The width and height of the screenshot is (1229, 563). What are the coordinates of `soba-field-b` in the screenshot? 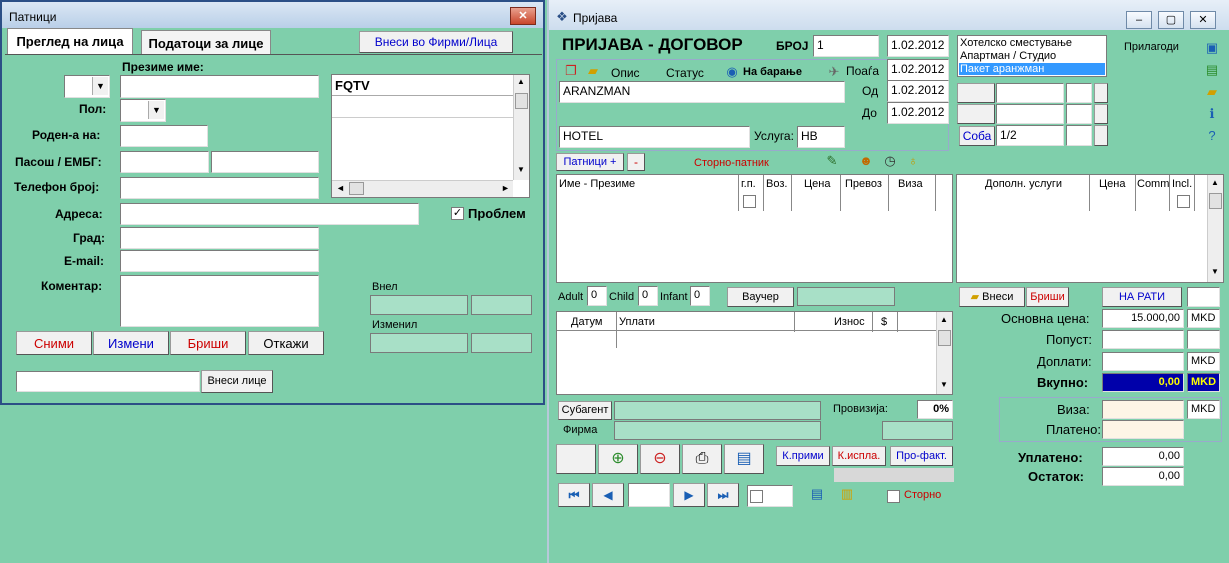 It's located at (1079, 135).